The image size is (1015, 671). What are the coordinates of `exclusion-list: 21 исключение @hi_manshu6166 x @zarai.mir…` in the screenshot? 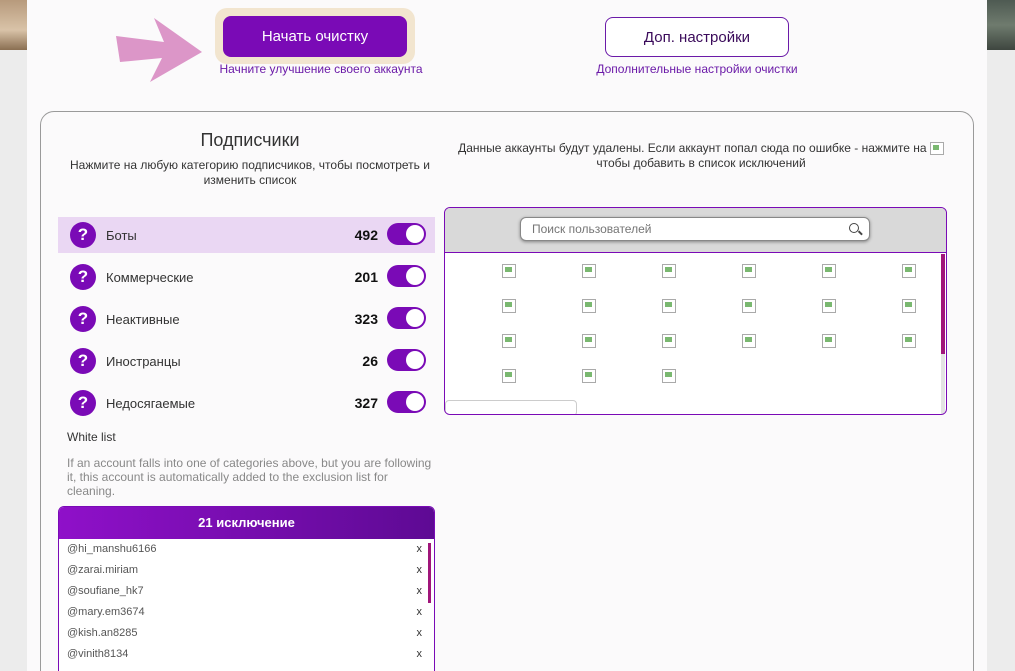 It's located at (246, 588).